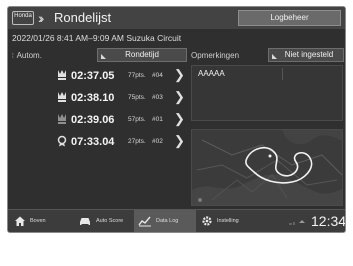  I want to click on nav-data-log-tab: Data Log, so click(165, 221).